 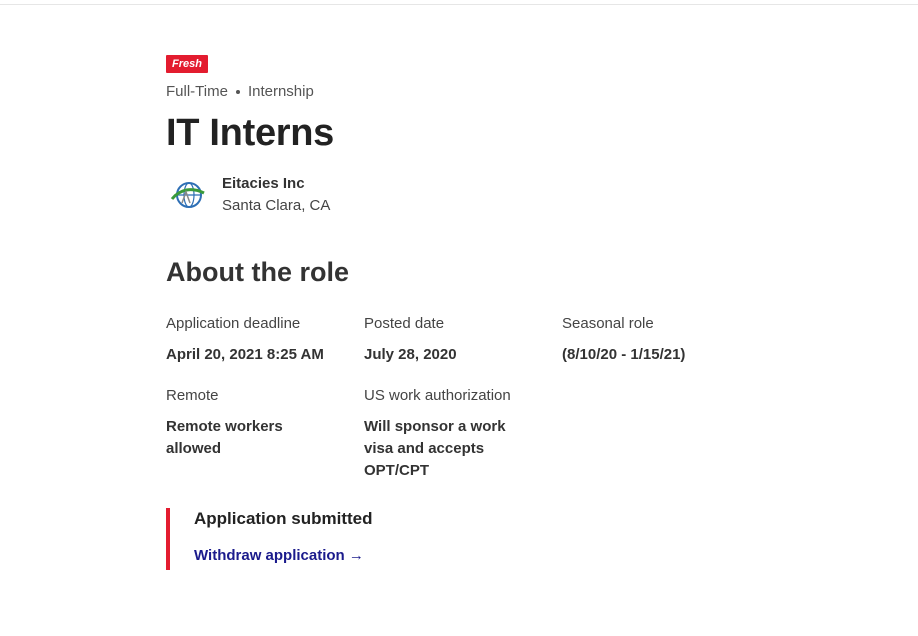 I want to click on job-title: IT Interns, so click(x=250, y=133).